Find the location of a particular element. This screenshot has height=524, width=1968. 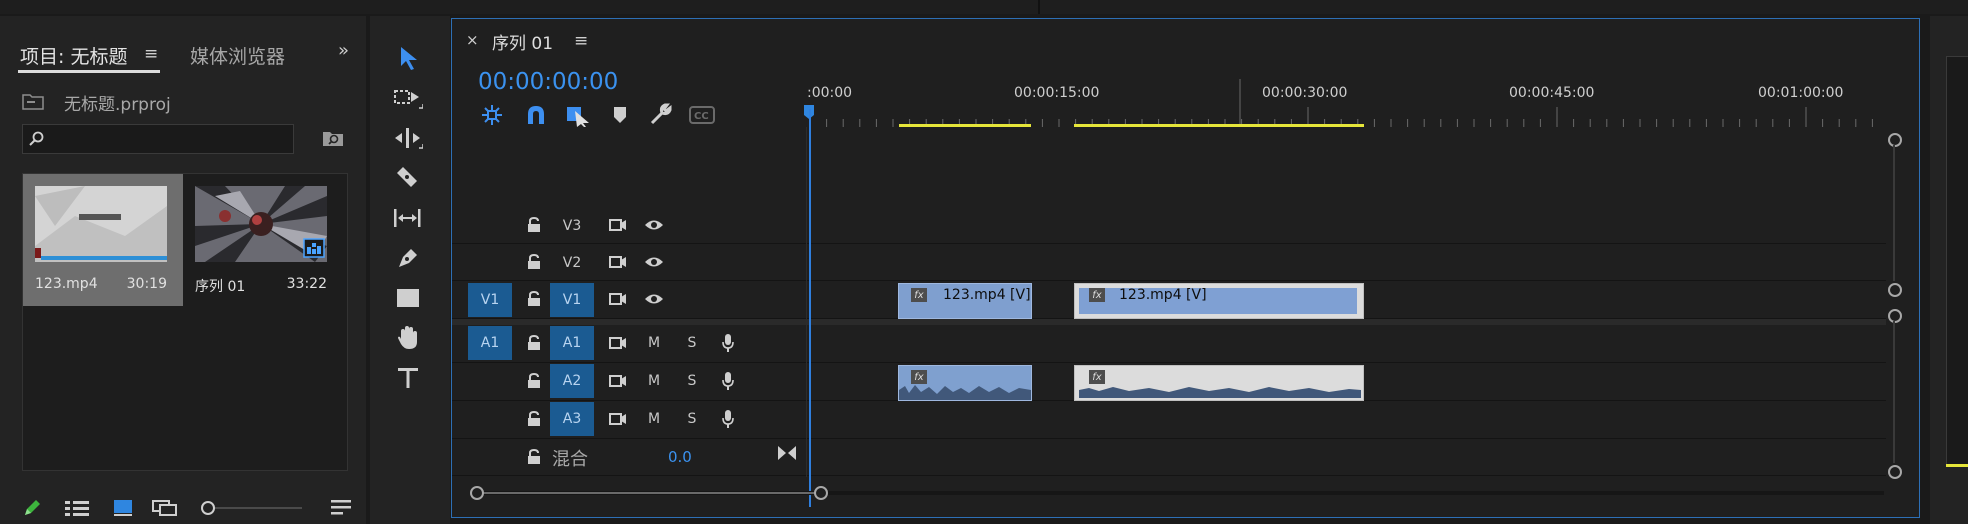

hand-icon is located at coordinates (407, 337).